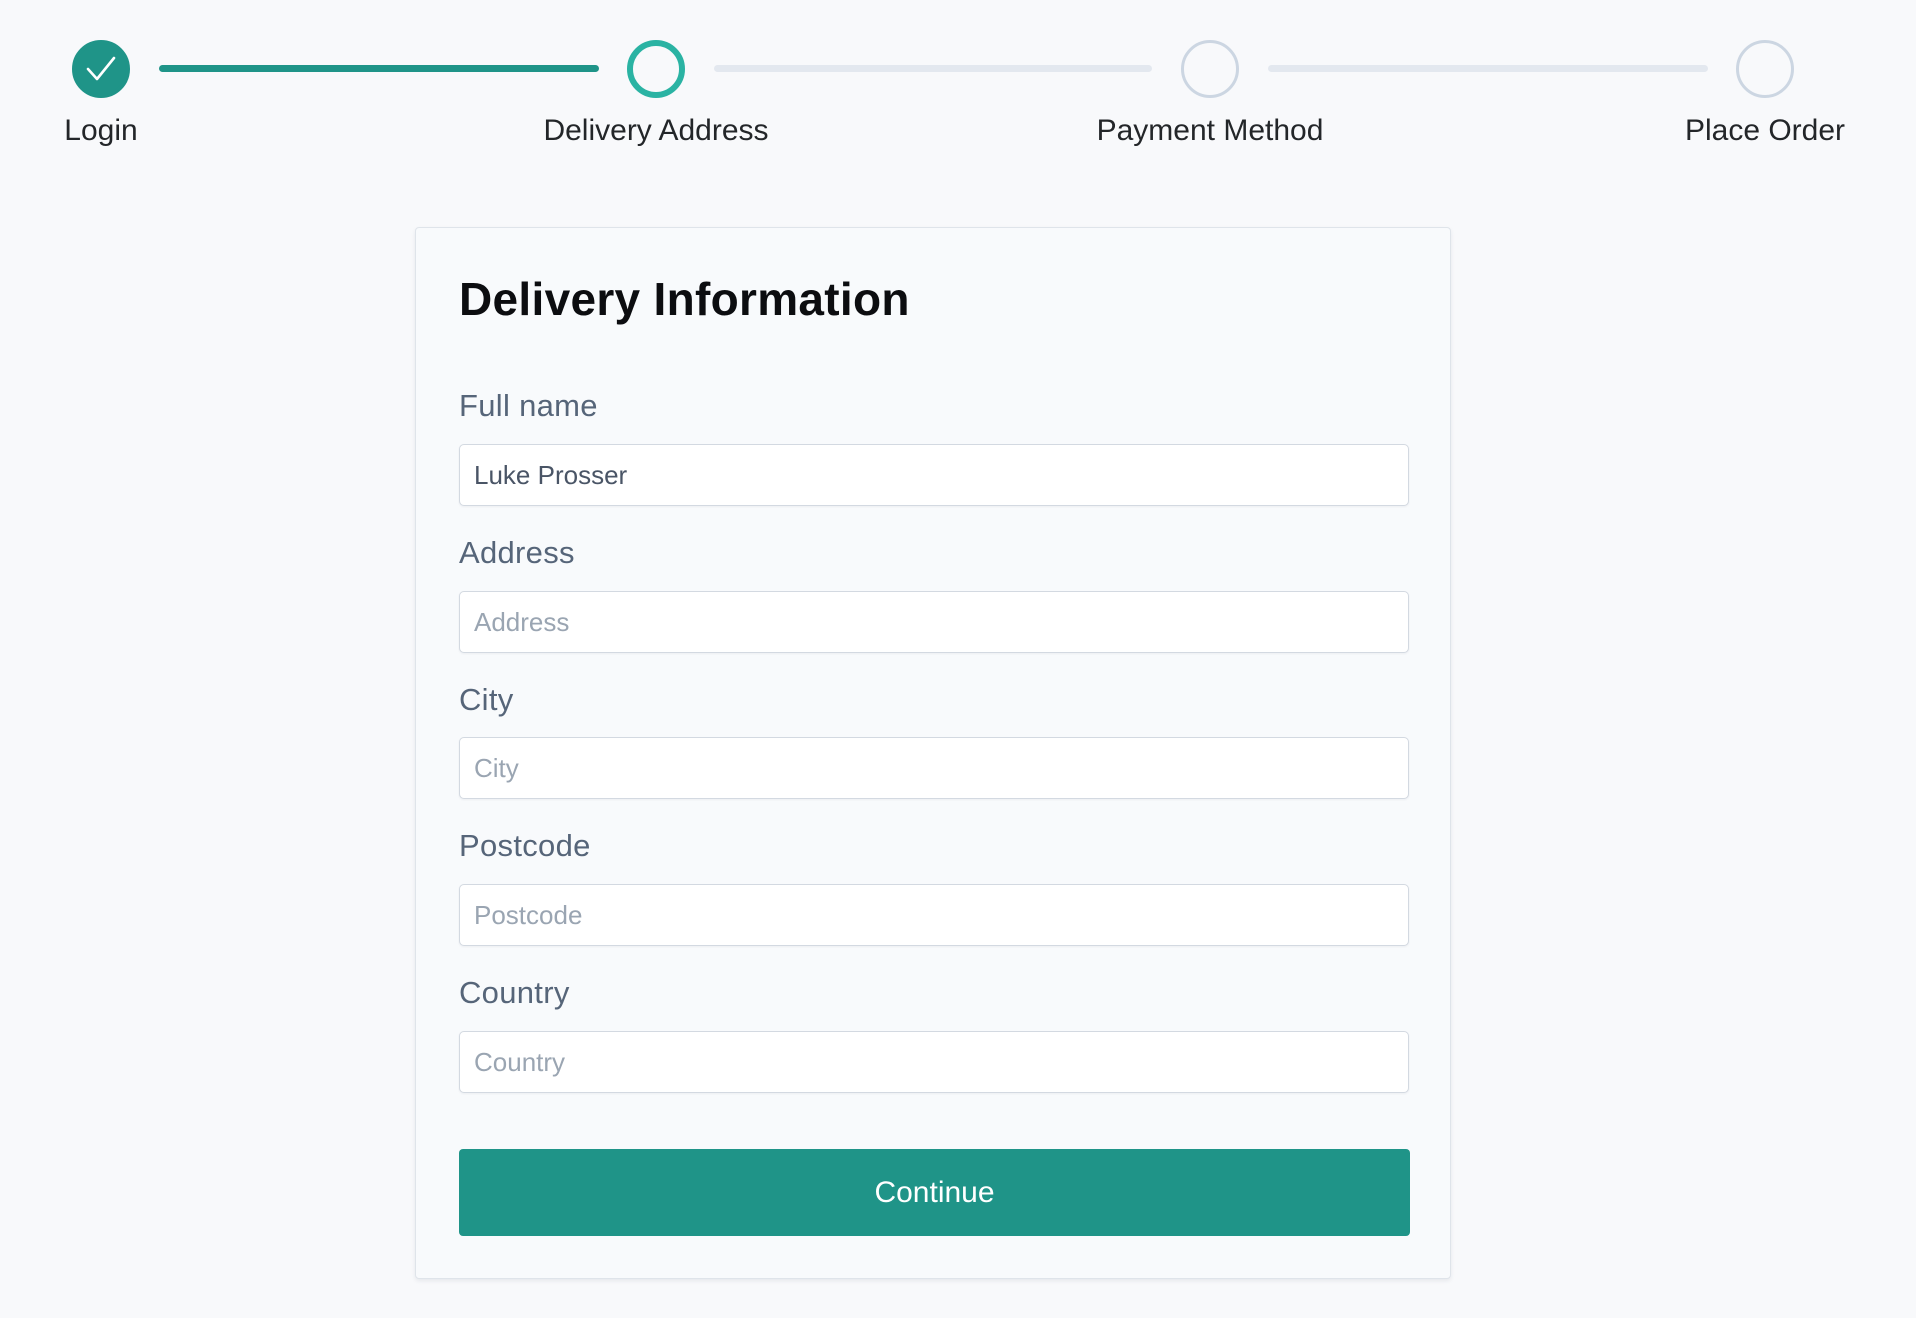 The height and width of the screenshot is (1318, 1916). What do you see at coordinates (517, 552) in the screenshot?
I see `address-label: Address` at bounding box center [517, 552].